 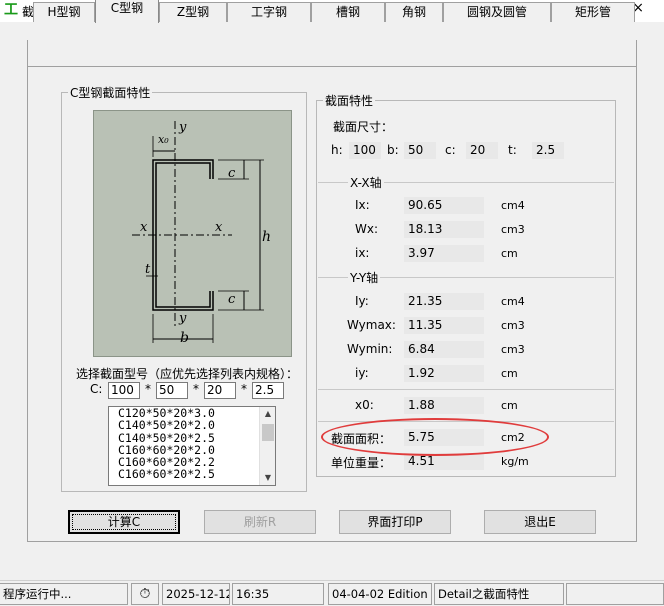 What do you see at coordinates (182, 127) in the screenshot?
I see `label-y-top: y` at bounding box center [182, 127].